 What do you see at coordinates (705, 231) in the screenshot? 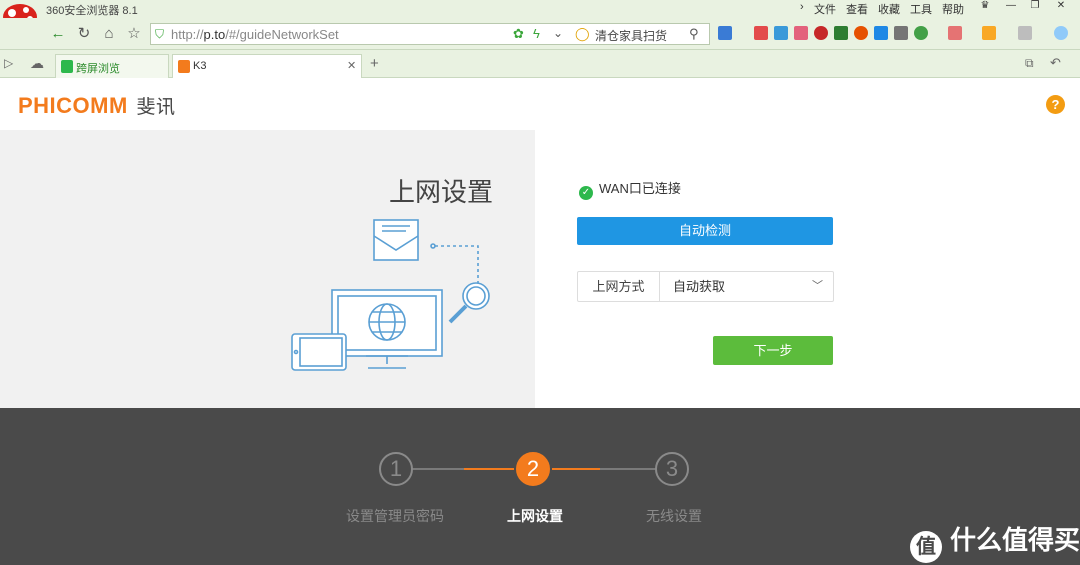
I see `auto-detect-button: 自动检测` at bounding box center [705, 231].